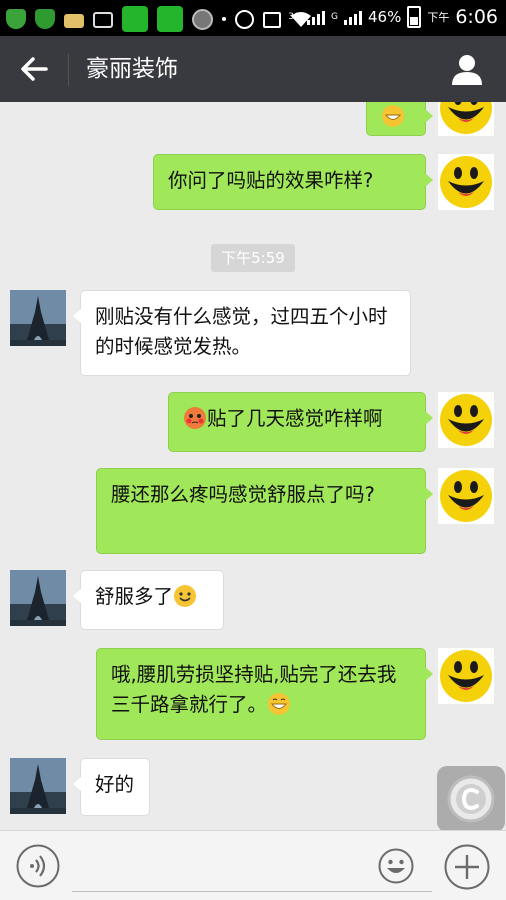 This screenshot has width=506, height=900. I want to click on chat-title: 豪丽装饰, so click(132, 69).